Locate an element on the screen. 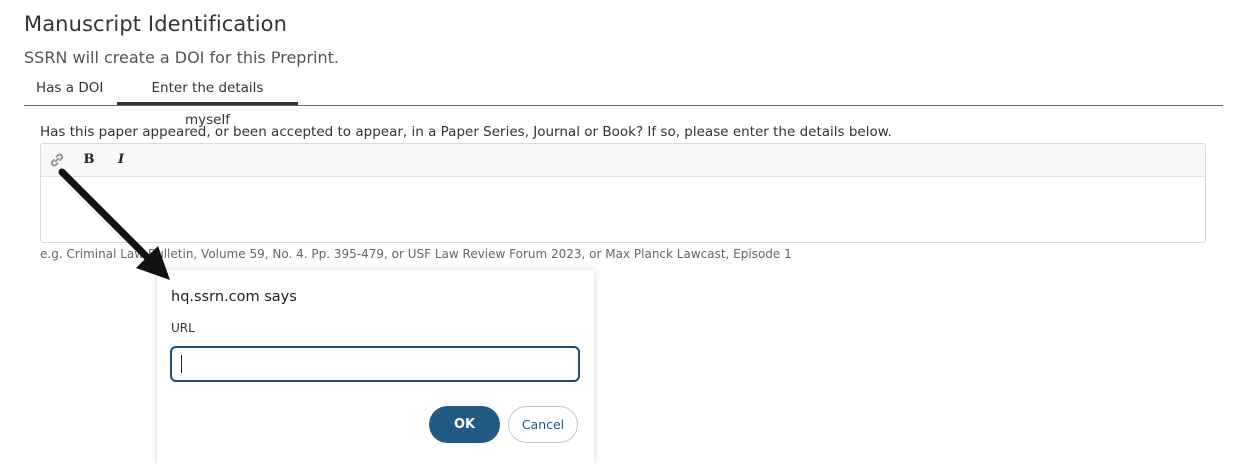 The height and width of the screenshot is (464, 1246). bold-button: B is located at coordinates (89, 160).